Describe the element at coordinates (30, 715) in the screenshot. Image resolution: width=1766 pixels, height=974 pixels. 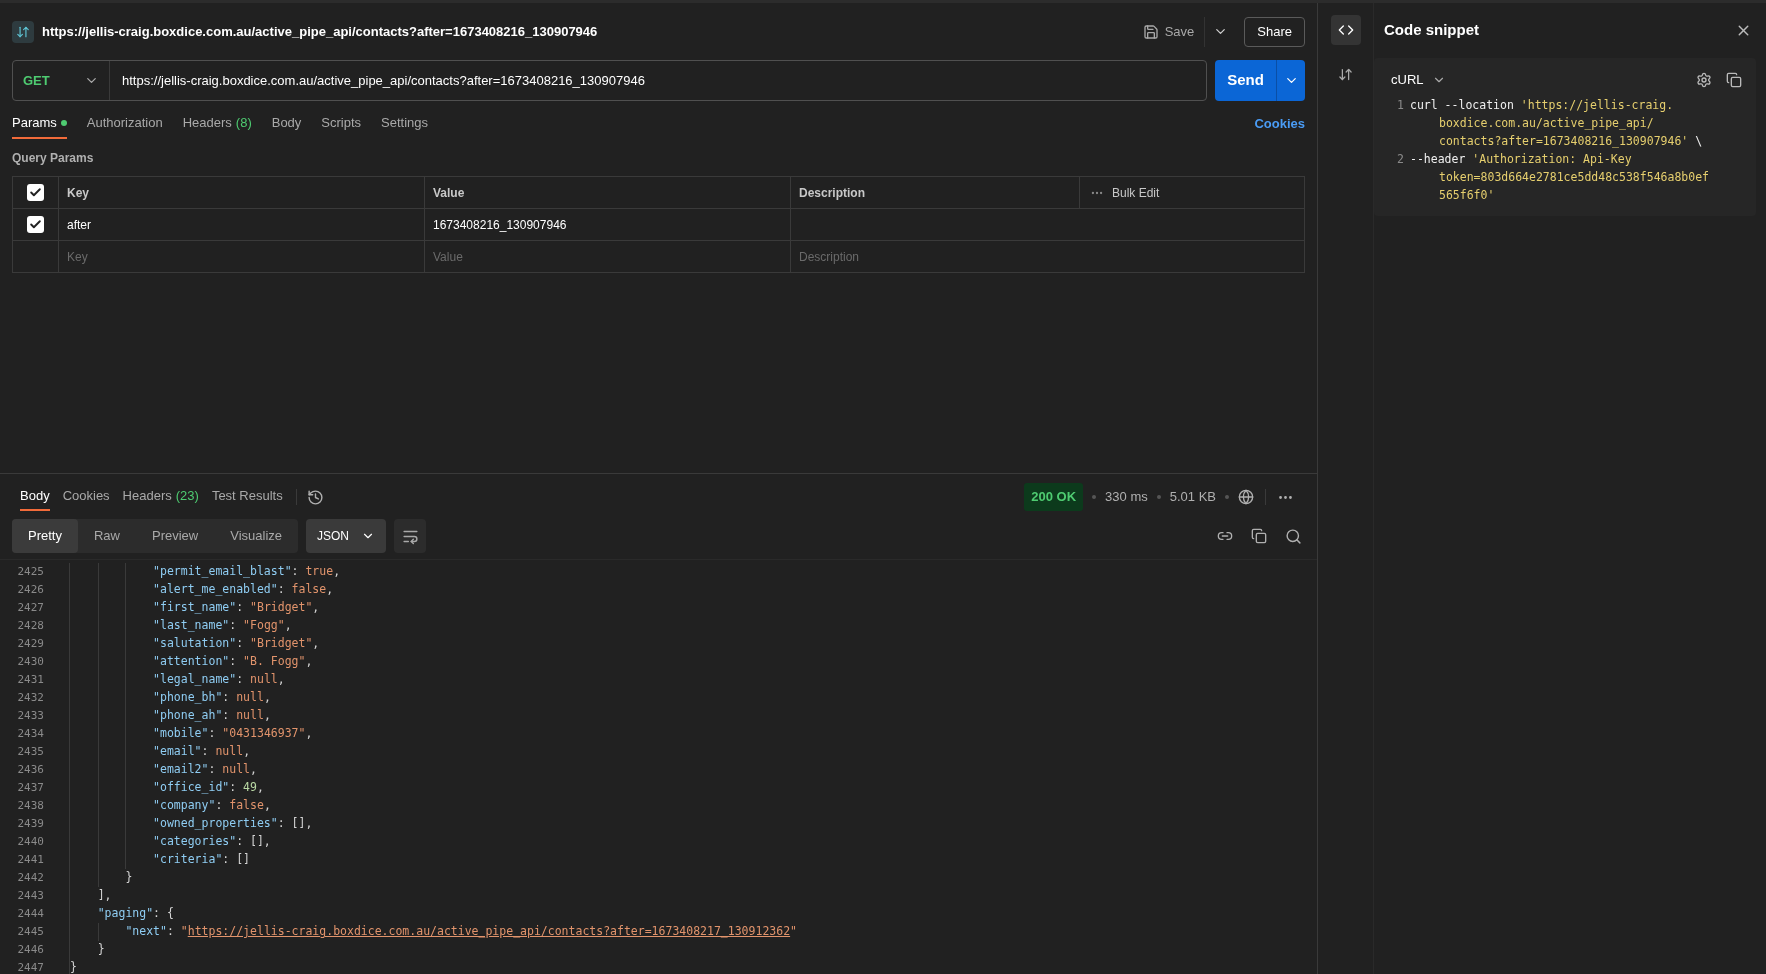
I see `line-number: 2433` at that location.